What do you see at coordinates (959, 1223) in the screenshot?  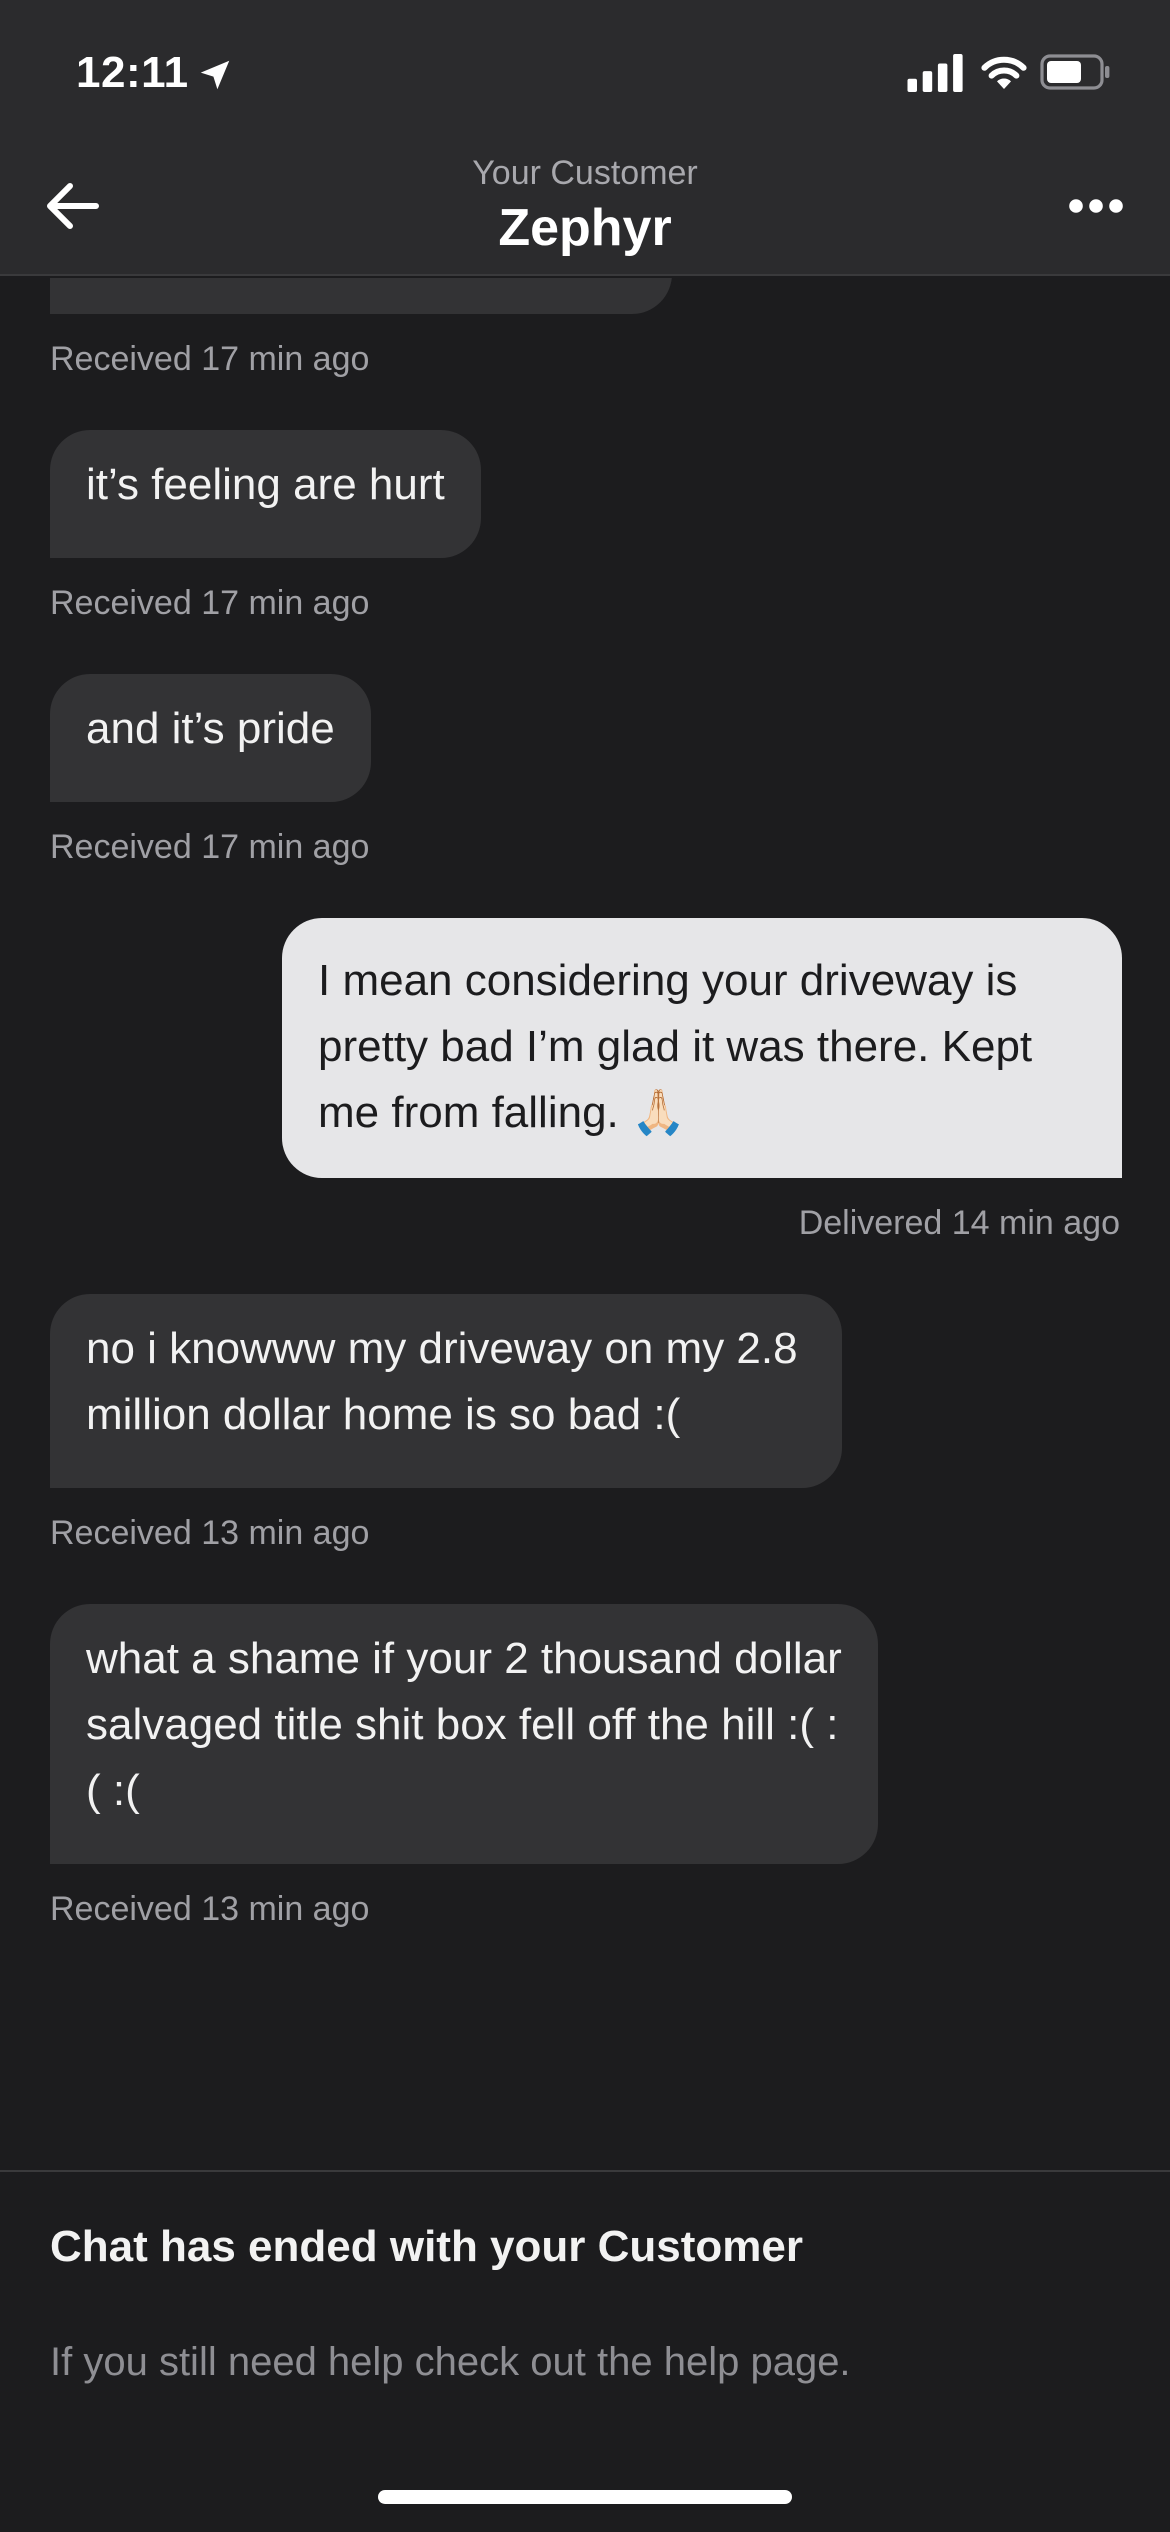 I see `message-meta: Delivered 14 min ago` at bounding box center [959, 1223].